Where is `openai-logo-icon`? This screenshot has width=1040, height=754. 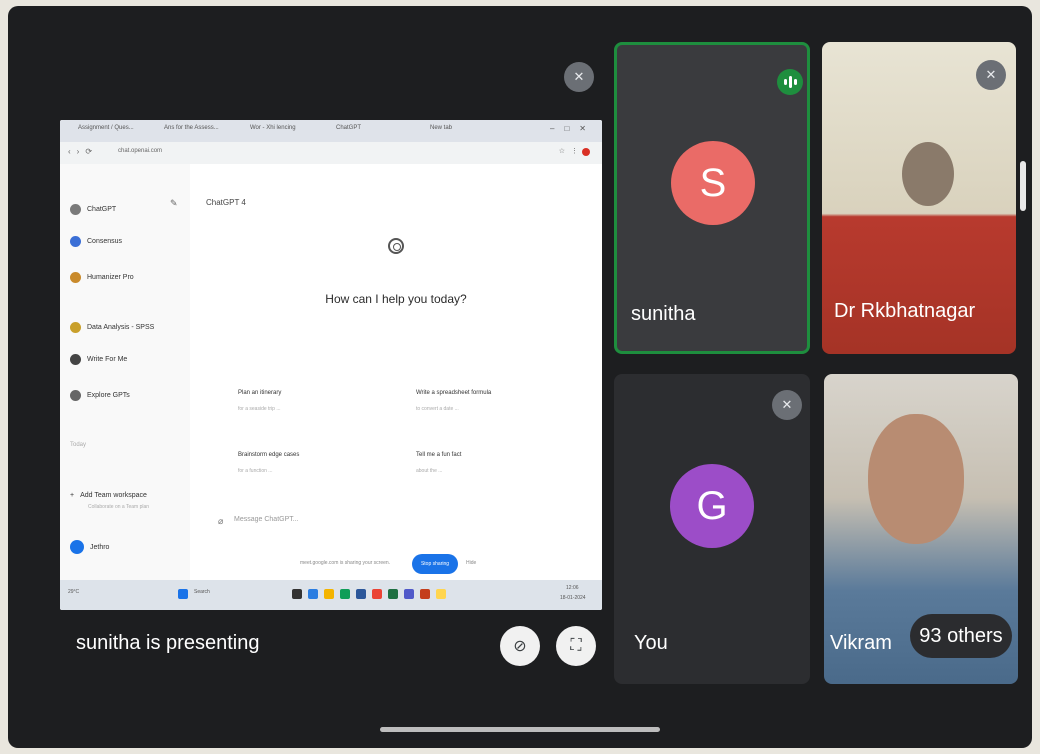
openai-logo-icon is located at coordinates (396, 246).